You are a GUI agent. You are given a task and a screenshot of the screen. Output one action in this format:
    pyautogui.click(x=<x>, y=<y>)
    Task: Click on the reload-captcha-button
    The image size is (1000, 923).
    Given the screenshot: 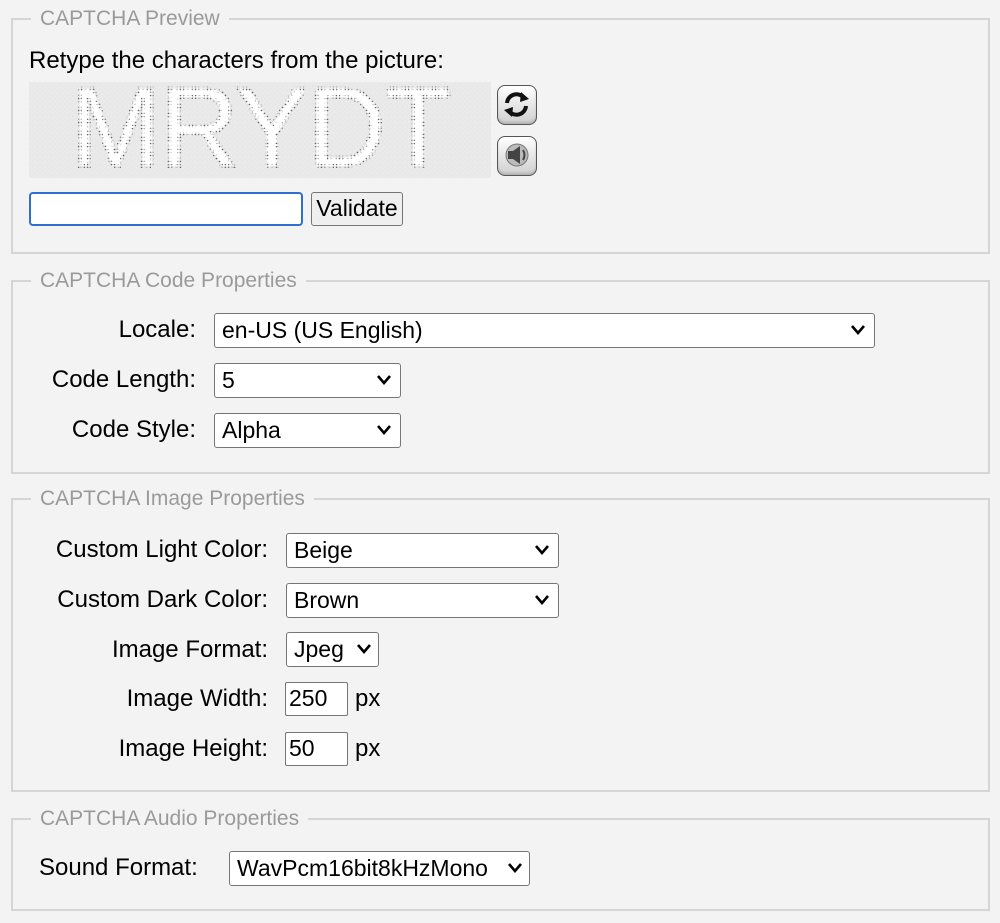 What is the action you would take?
    pyautogui.click(x=517, y=105)
    